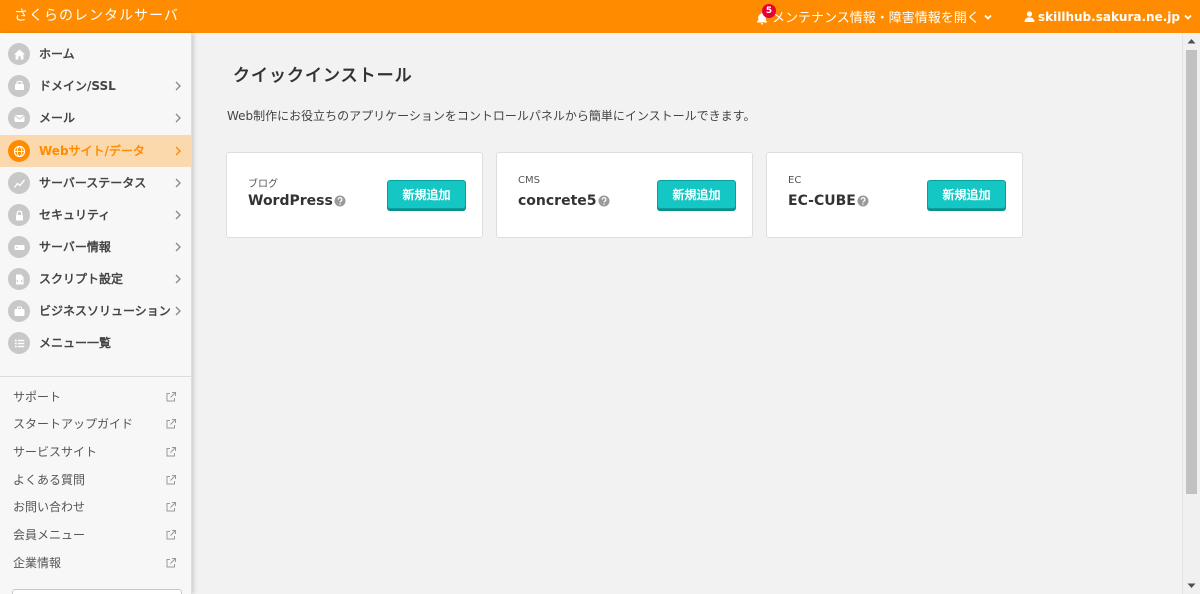 The height and width of the screenshot is (594, 1200). Describe the element at coordinates (19, 279) in the screenshot. I see `script-icon` at that location.